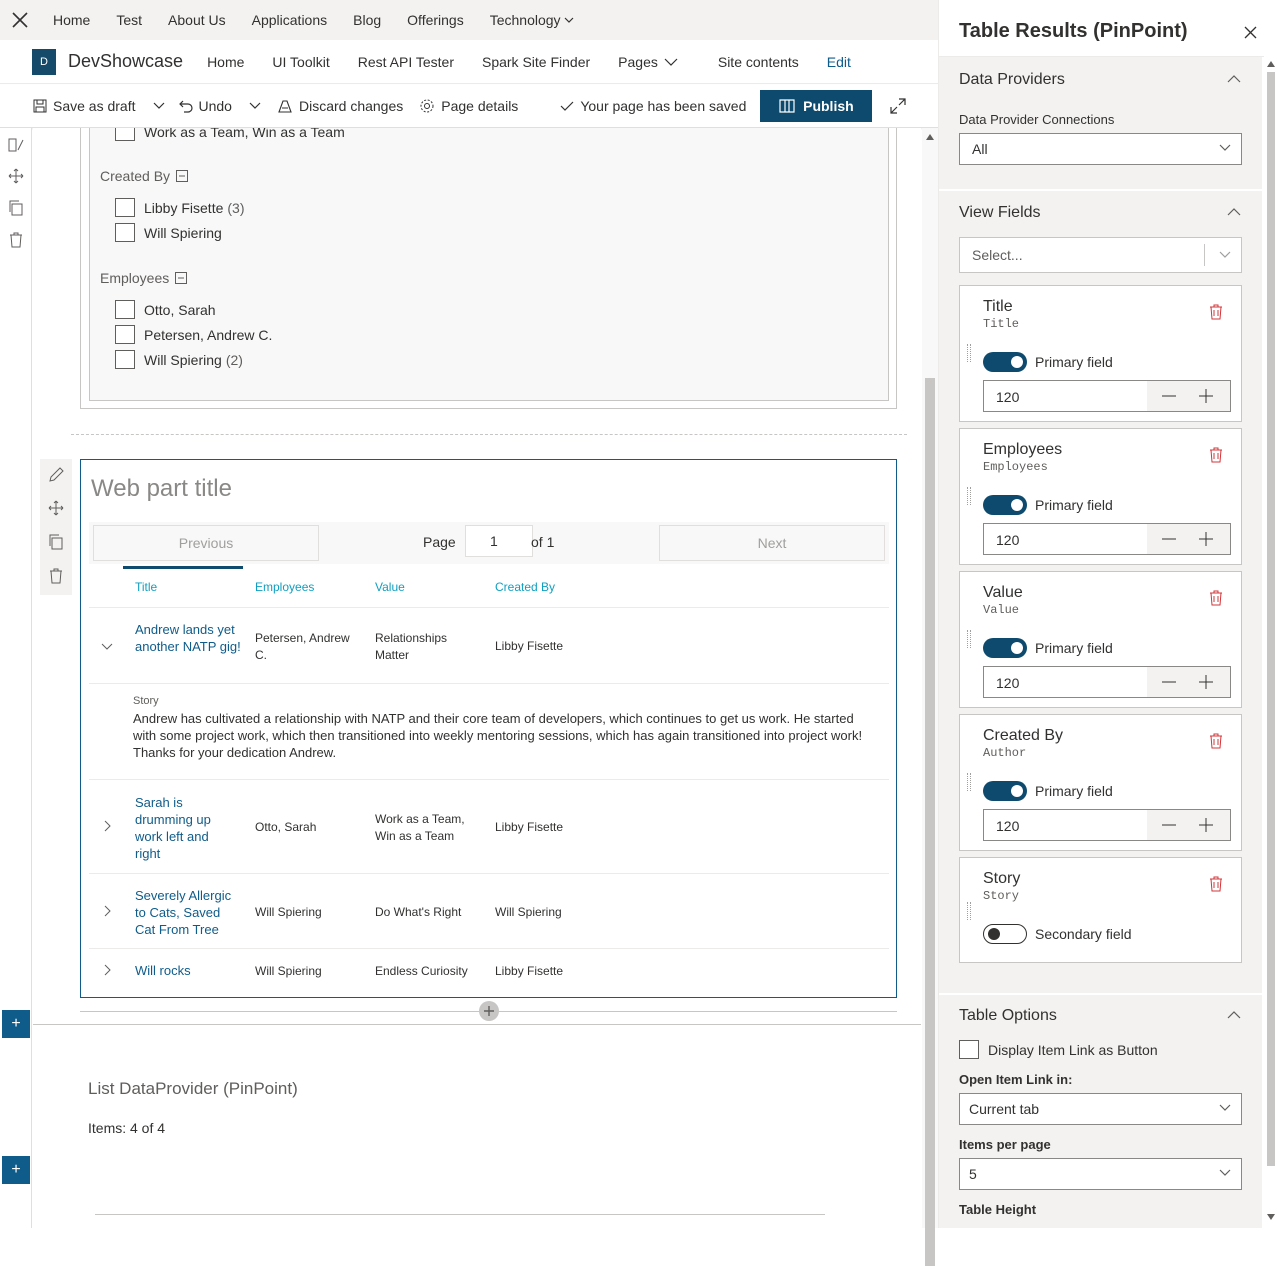  Describe the element at coordinates (193, 334) in the screenshot. I see `filter-item: Petersen, Andrew C.` at that location.